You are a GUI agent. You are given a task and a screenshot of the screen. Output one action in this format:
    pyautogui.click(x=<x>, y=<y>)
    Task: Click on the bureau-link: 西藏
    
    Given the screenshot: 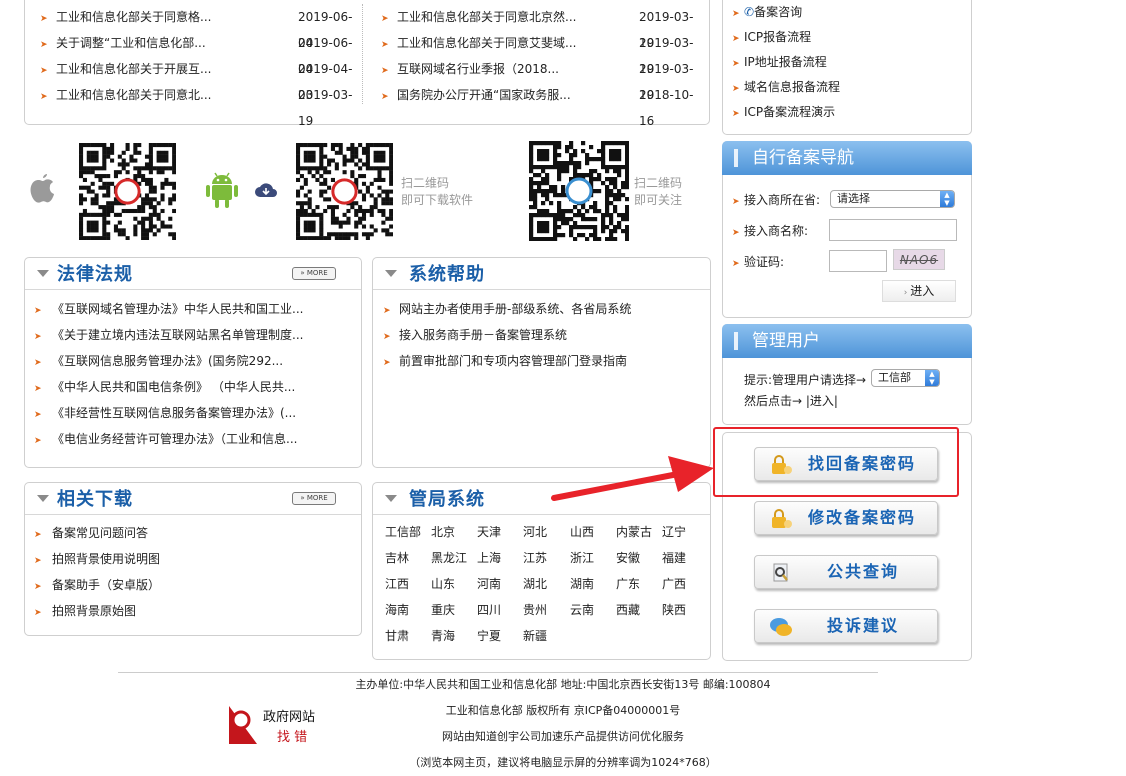 What is the action you would take?
    pyautogui.click(x=628, y=610)
    